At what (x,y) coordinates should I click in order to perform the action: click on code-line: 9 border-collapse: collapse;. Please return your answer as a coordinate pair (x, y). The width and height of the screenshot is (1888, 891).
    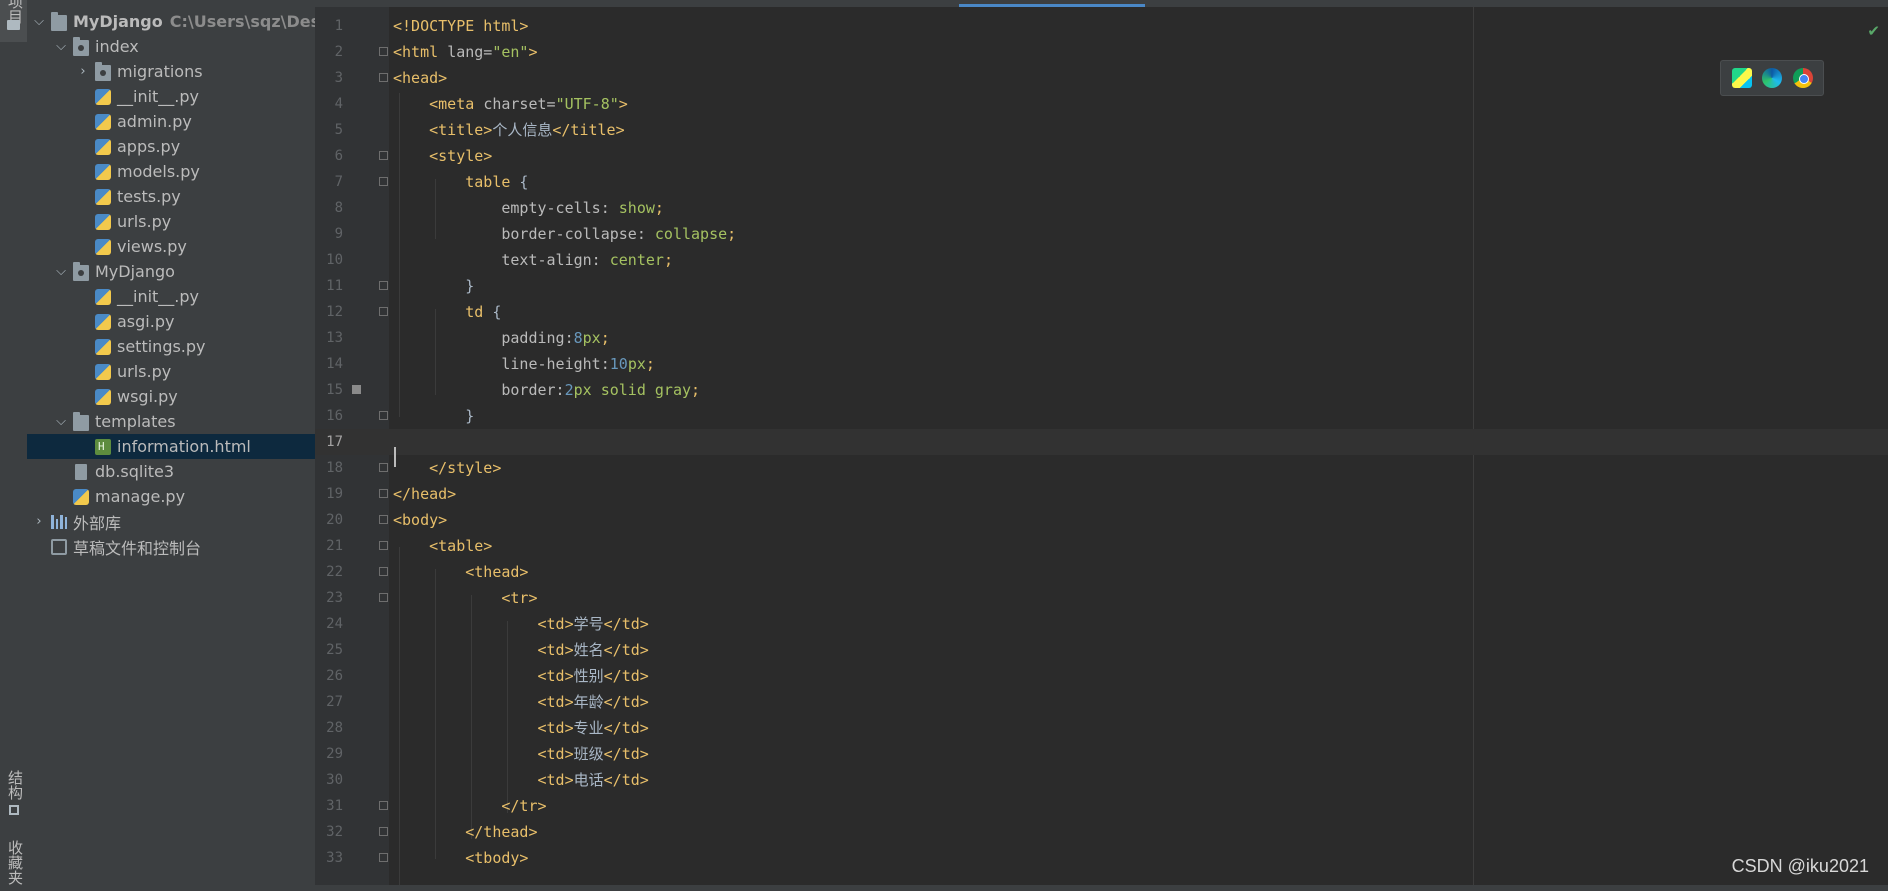
    Looking at the image, I should click on (535, 234).